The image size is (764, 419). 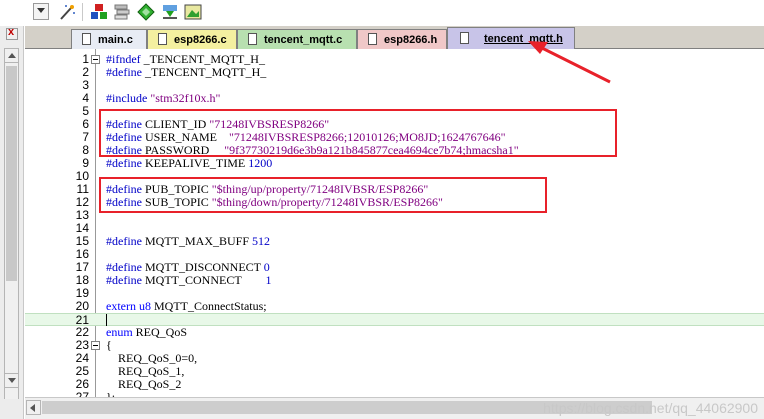 I want to click on tab-tencent-mqtt-c: tencent_mqtt.c, so click(x=297, y=39).